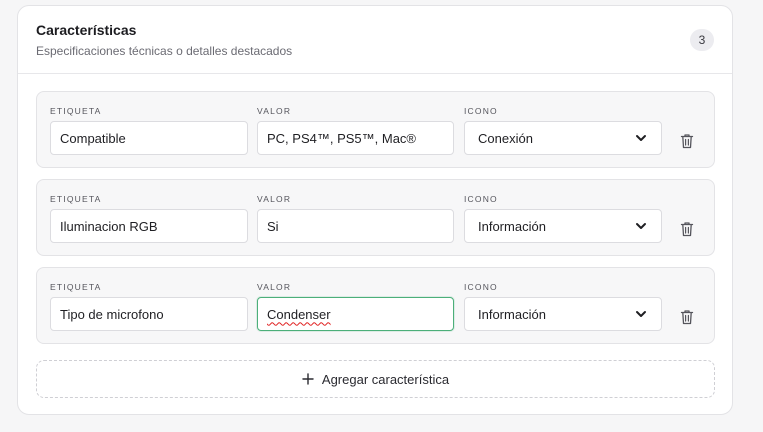 The width and height of the screenshot is (763, 432). Describe the element at coordinates (505, 138) in the screenshot. I see `icon-select-value: Conexión` at that location.